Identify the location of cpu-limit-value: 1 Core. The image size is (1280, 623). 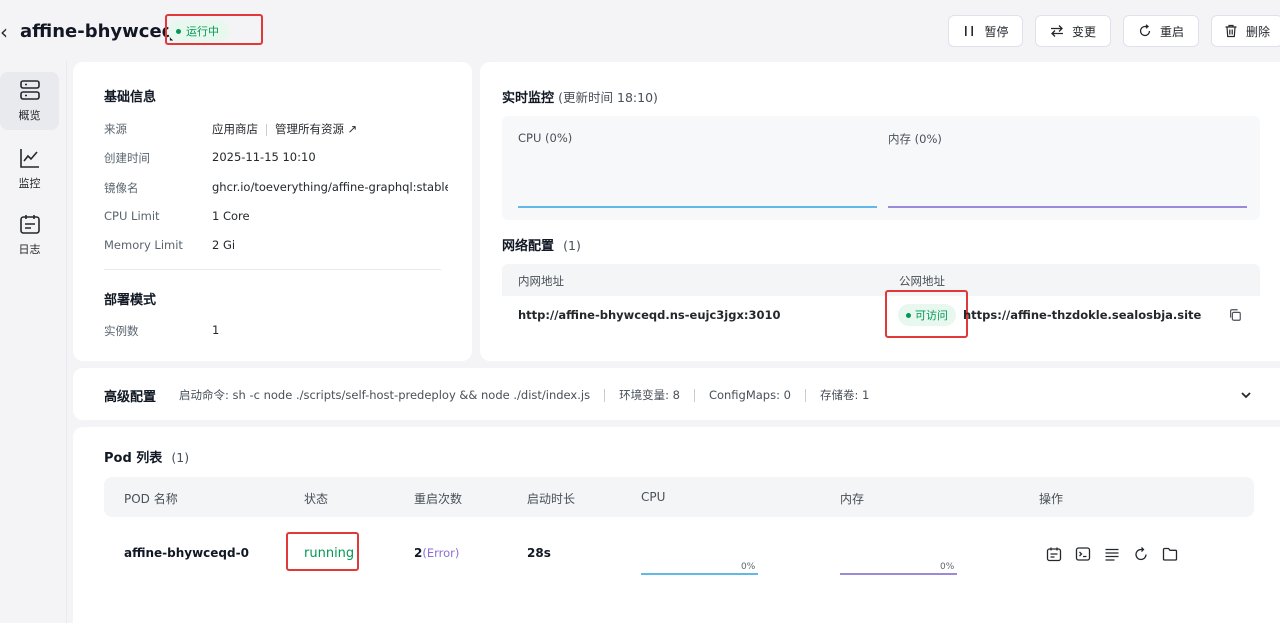
(231, 216).